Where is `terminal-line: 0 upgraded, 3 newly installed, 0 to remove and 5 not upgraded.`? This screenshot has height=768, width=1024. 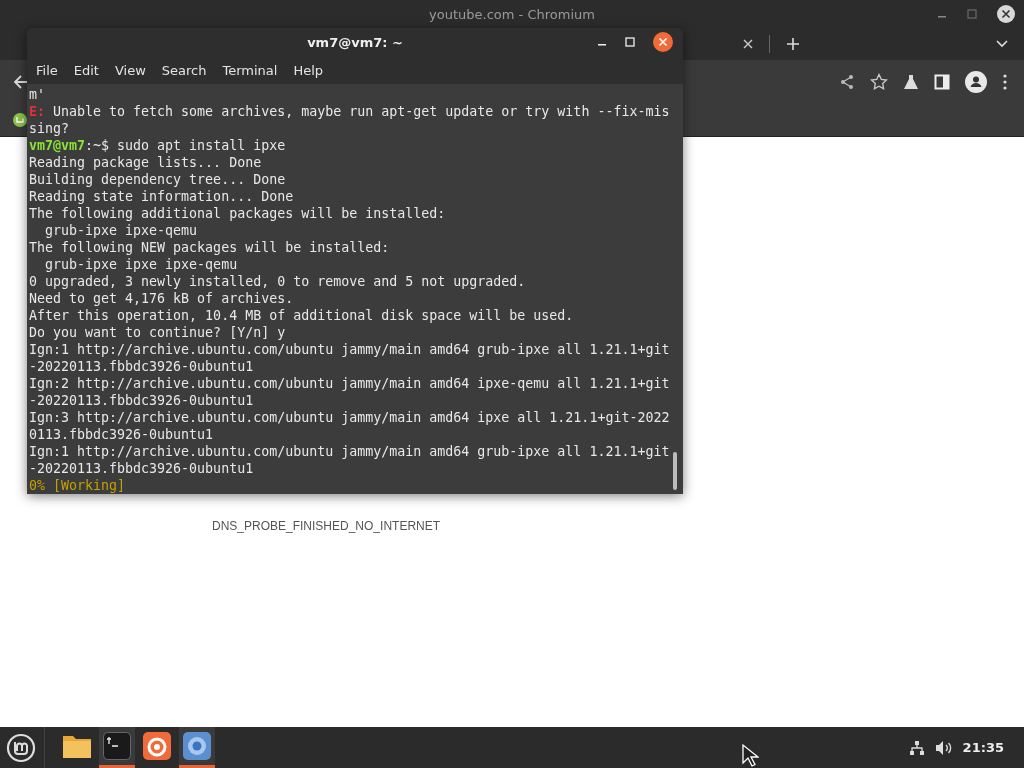
terminal-line: 0 upgraded, 3 newly installed, 0 to remove and 5 not upgraded. is located at coordinates (278, 281).